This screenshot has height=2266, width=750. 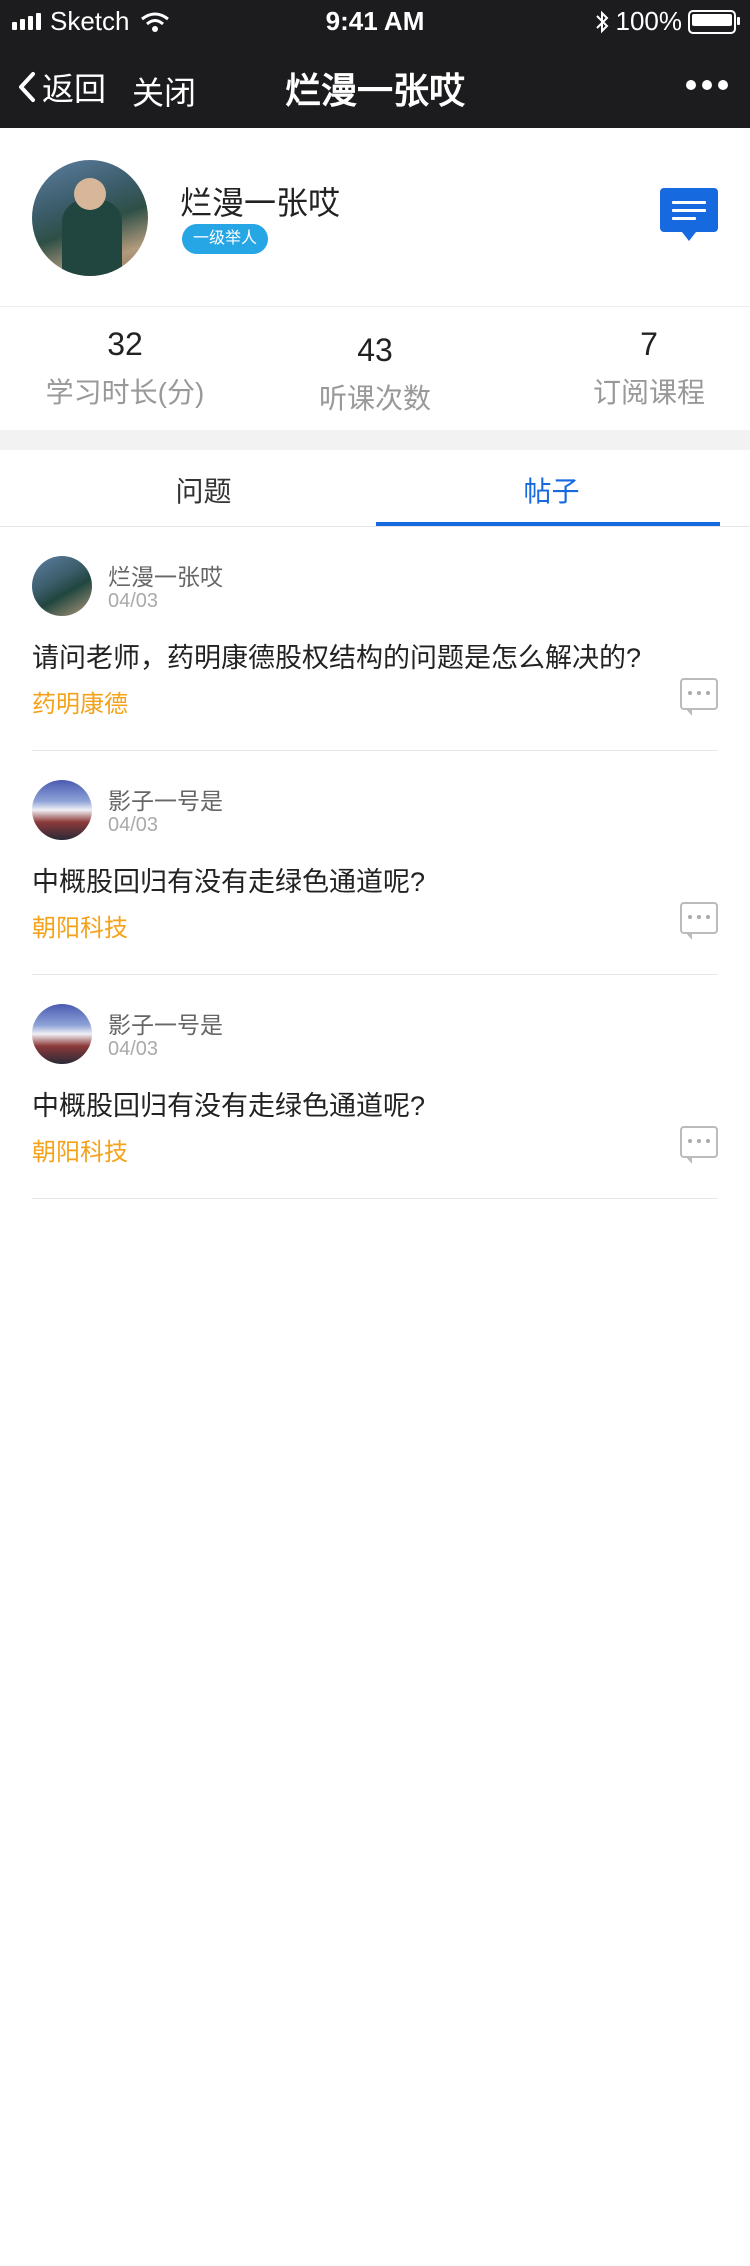 What do you see at coordinates (165, 577) in the screenshot?
I see `post-author: 烂漫一张哎` at bounding box center [165, 577].